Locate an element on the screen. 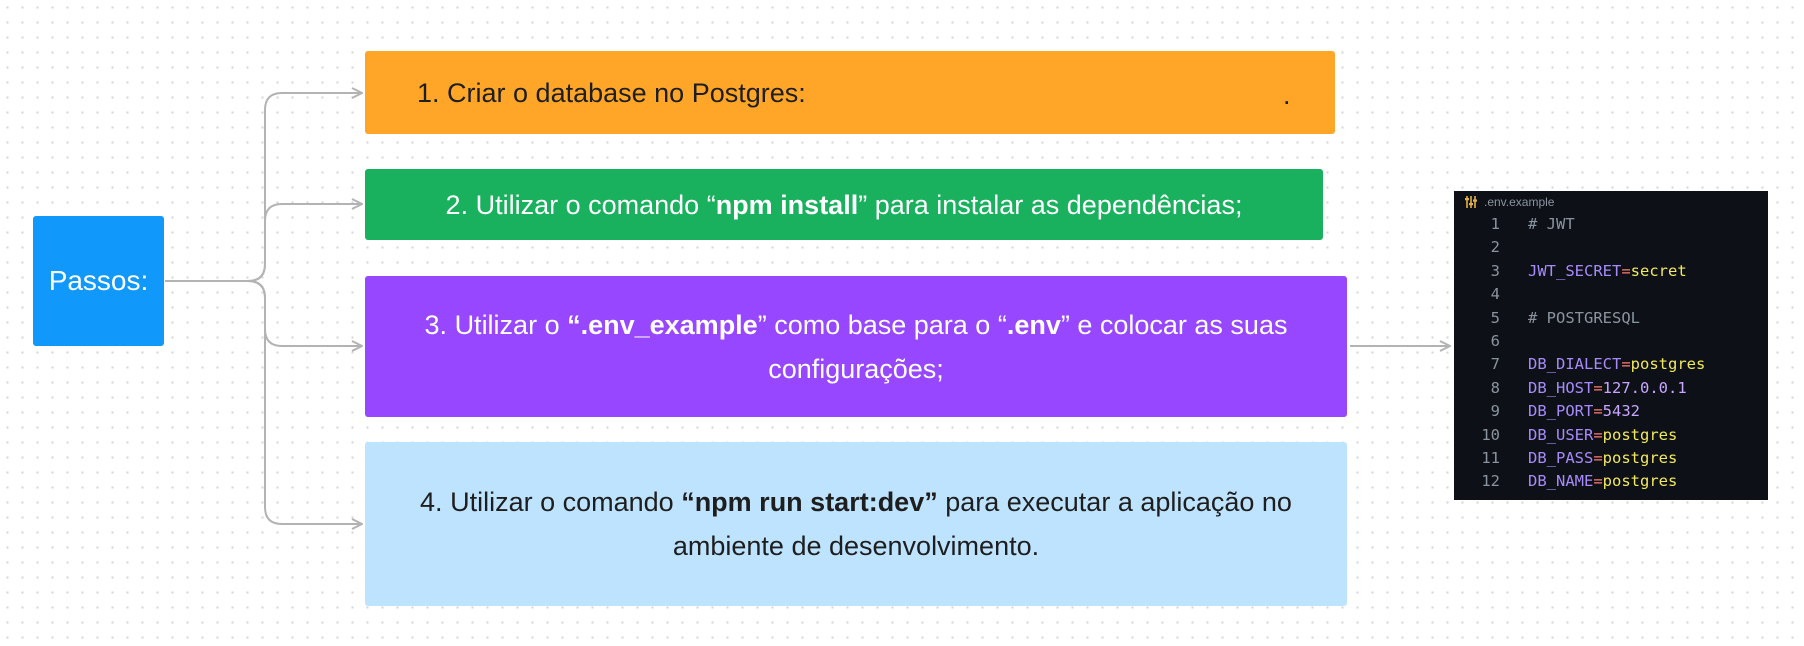  code-line: 3 JWT_SECRET = secret is located at coordinates (1611, 271).